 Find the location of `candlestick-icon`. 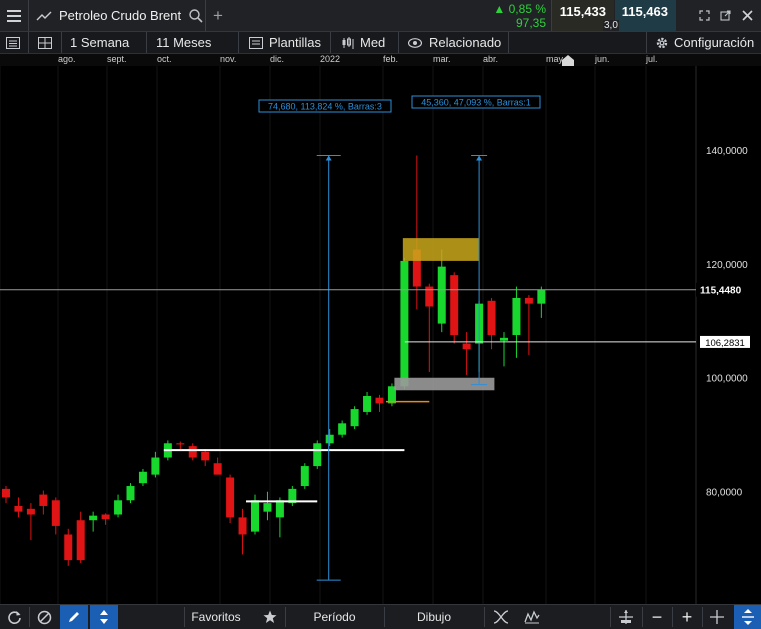

candlestick-icon is located at coordinates (348, 42).